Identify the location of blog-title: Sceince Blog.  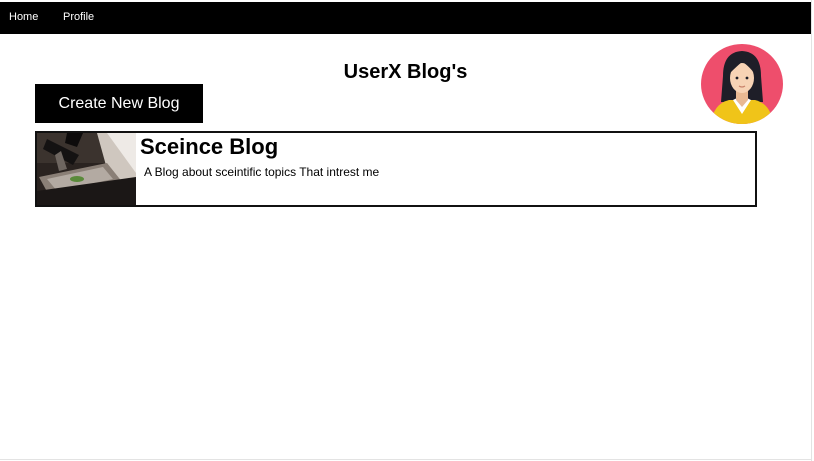
(209, 147).